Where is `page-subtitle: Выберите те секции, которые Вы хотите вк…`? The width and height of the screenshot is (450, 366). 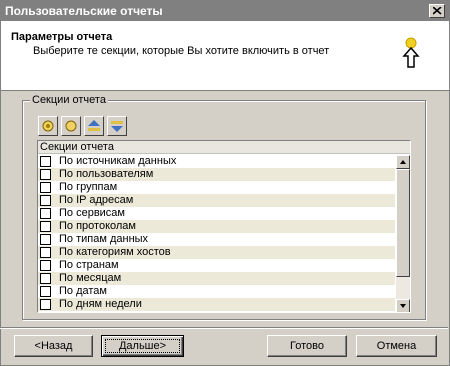 page-subtitle: Выберите те секции, которые Вы хотите вк… is located at coordinates (181, 51).